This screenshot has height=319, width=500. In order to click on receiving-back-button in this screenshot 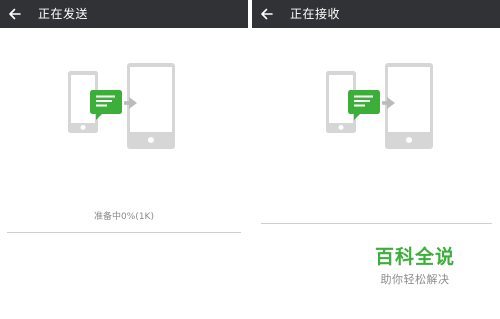, I will do `click(267, 14)`.